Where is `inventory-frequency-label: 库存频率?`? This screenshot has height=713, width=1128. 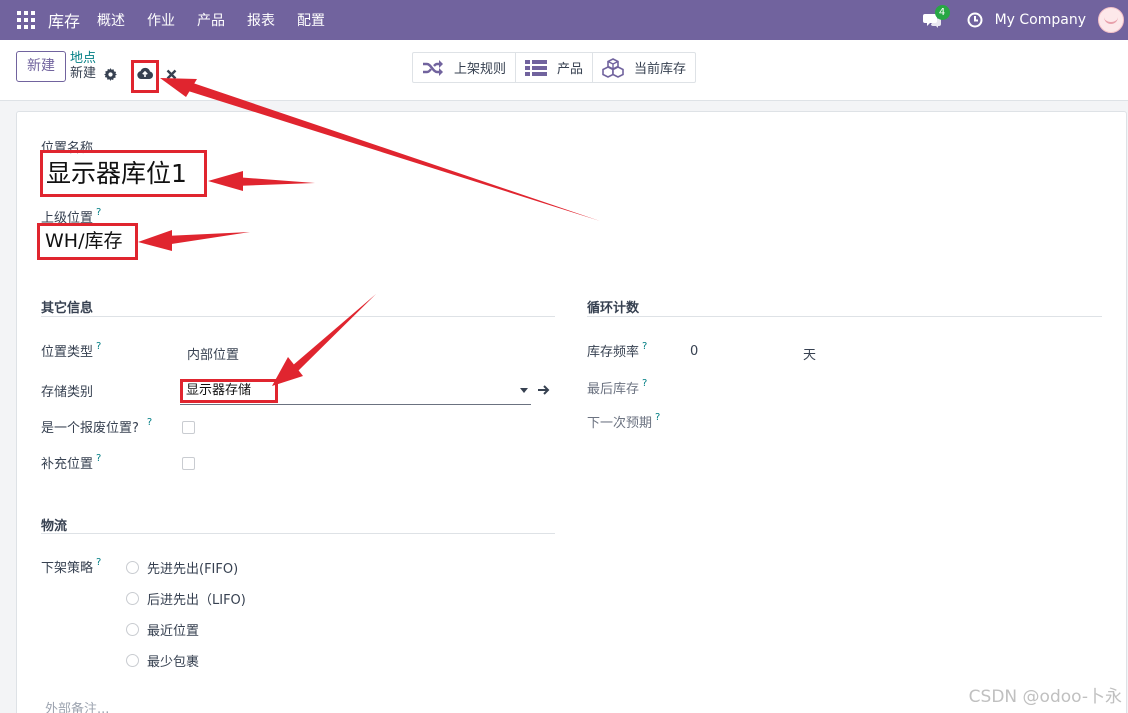 inventory-frequency-label: 库存频率? is located at coordinates (617, 350).